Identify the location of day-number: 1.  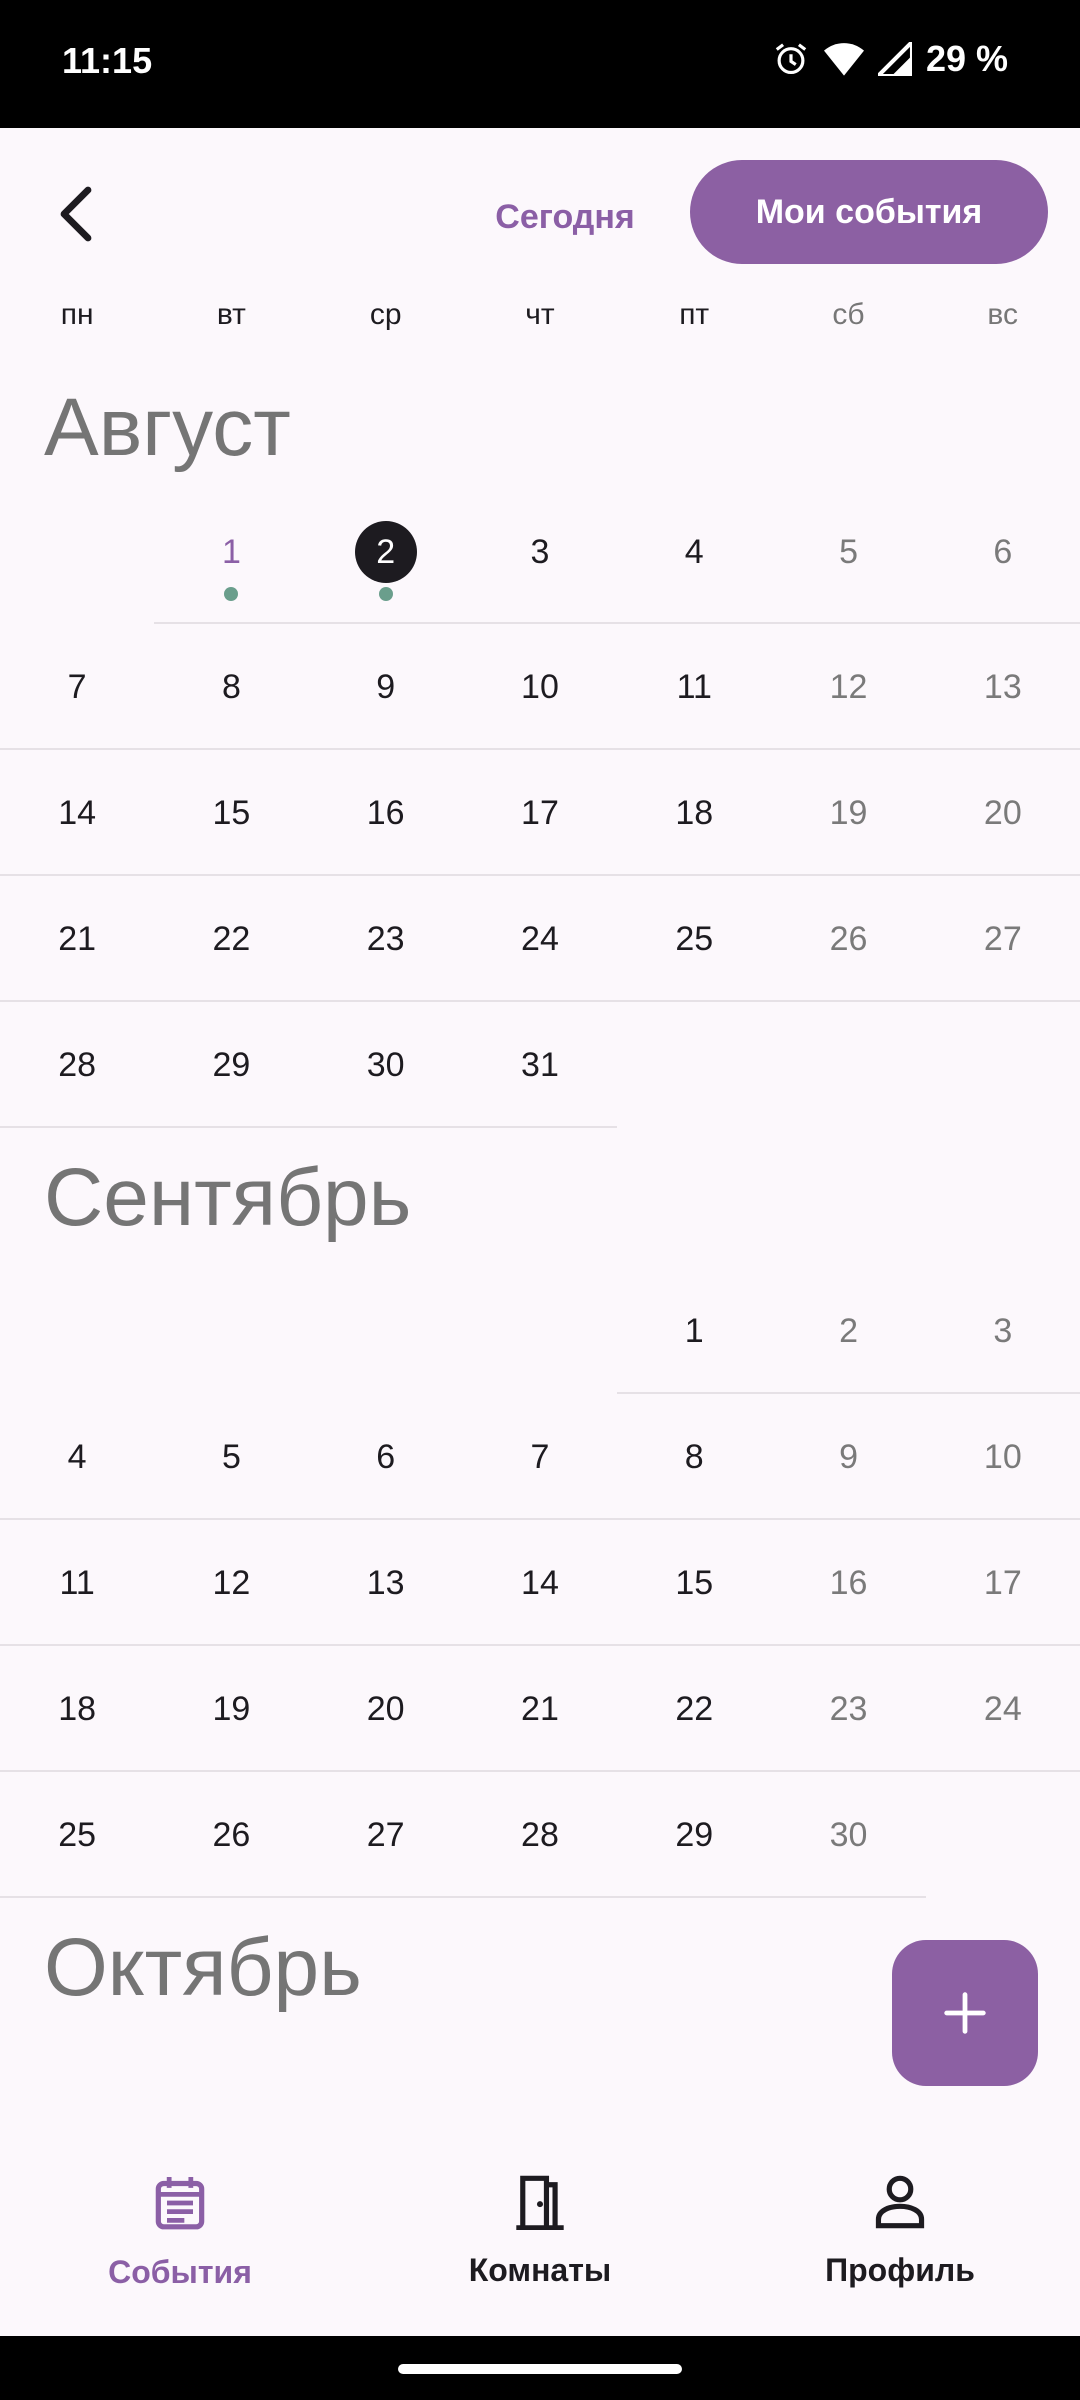
(231, 551).